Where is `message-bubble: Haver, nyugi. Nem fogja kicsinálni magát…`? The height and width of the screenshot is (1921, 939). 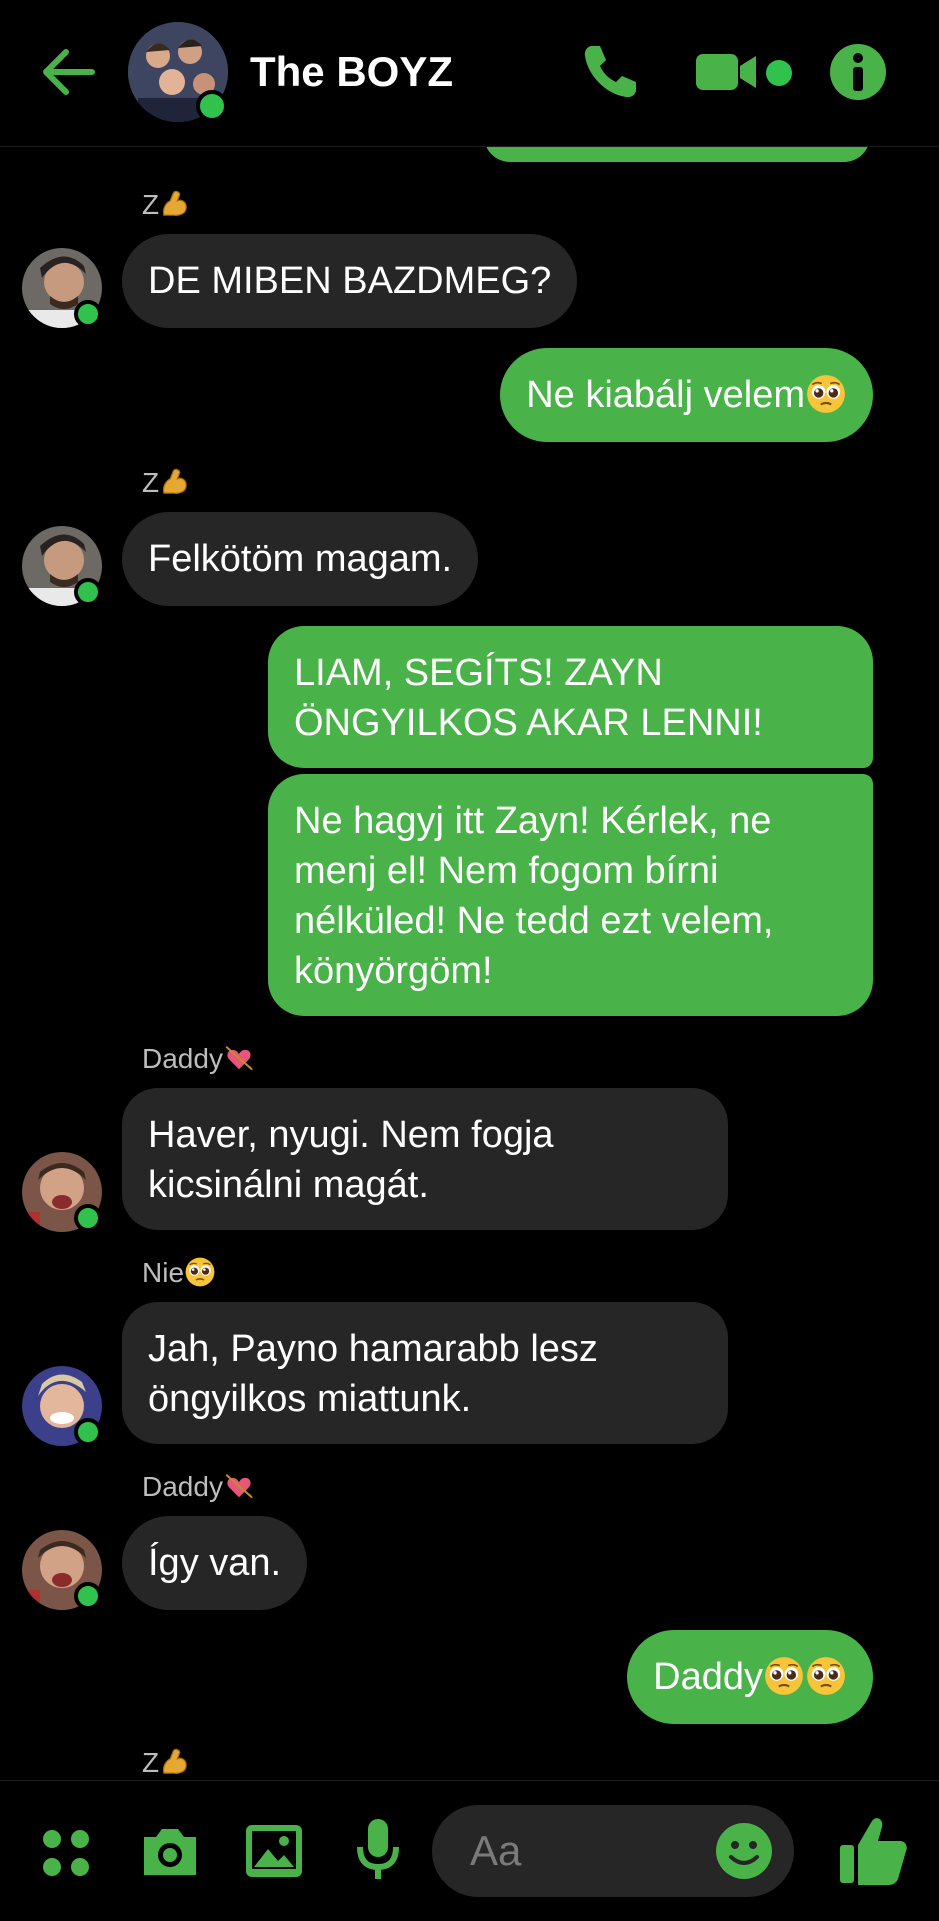
message-bubble: Haver, nyugi. Nem fogja kicsinálni magát… is located at coordinates (425, 1159).